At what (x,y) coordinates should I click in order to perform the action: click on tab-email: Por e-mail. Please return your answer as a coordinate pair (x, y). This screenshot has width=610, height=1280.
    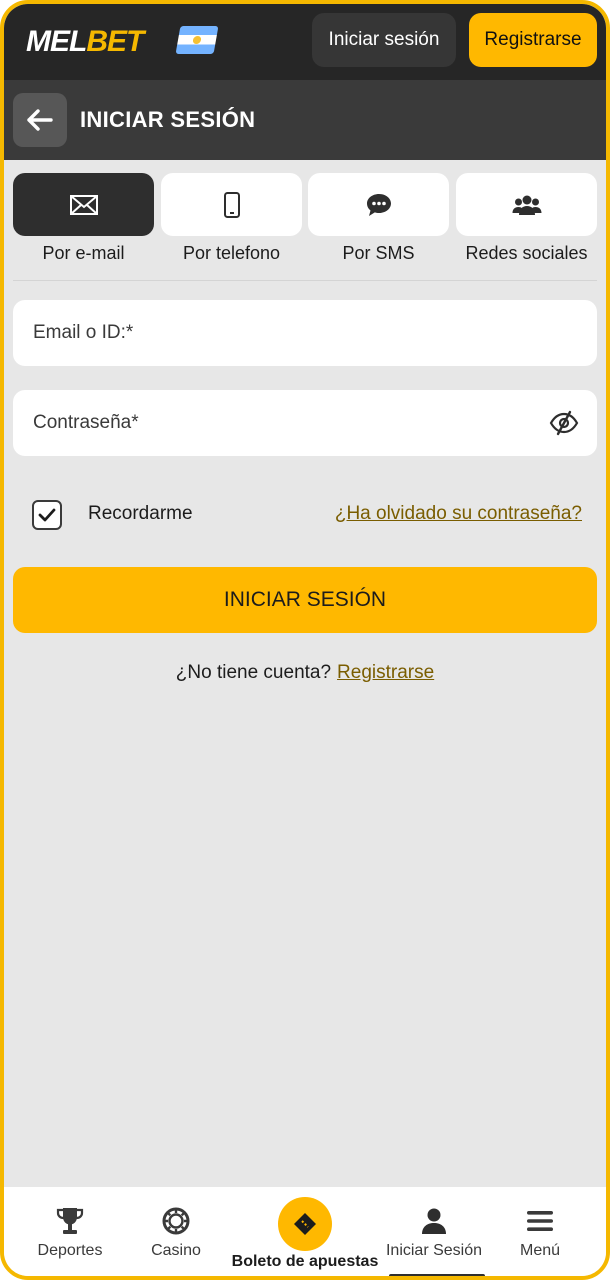
    Looking at the image, I should click on (83, 223).